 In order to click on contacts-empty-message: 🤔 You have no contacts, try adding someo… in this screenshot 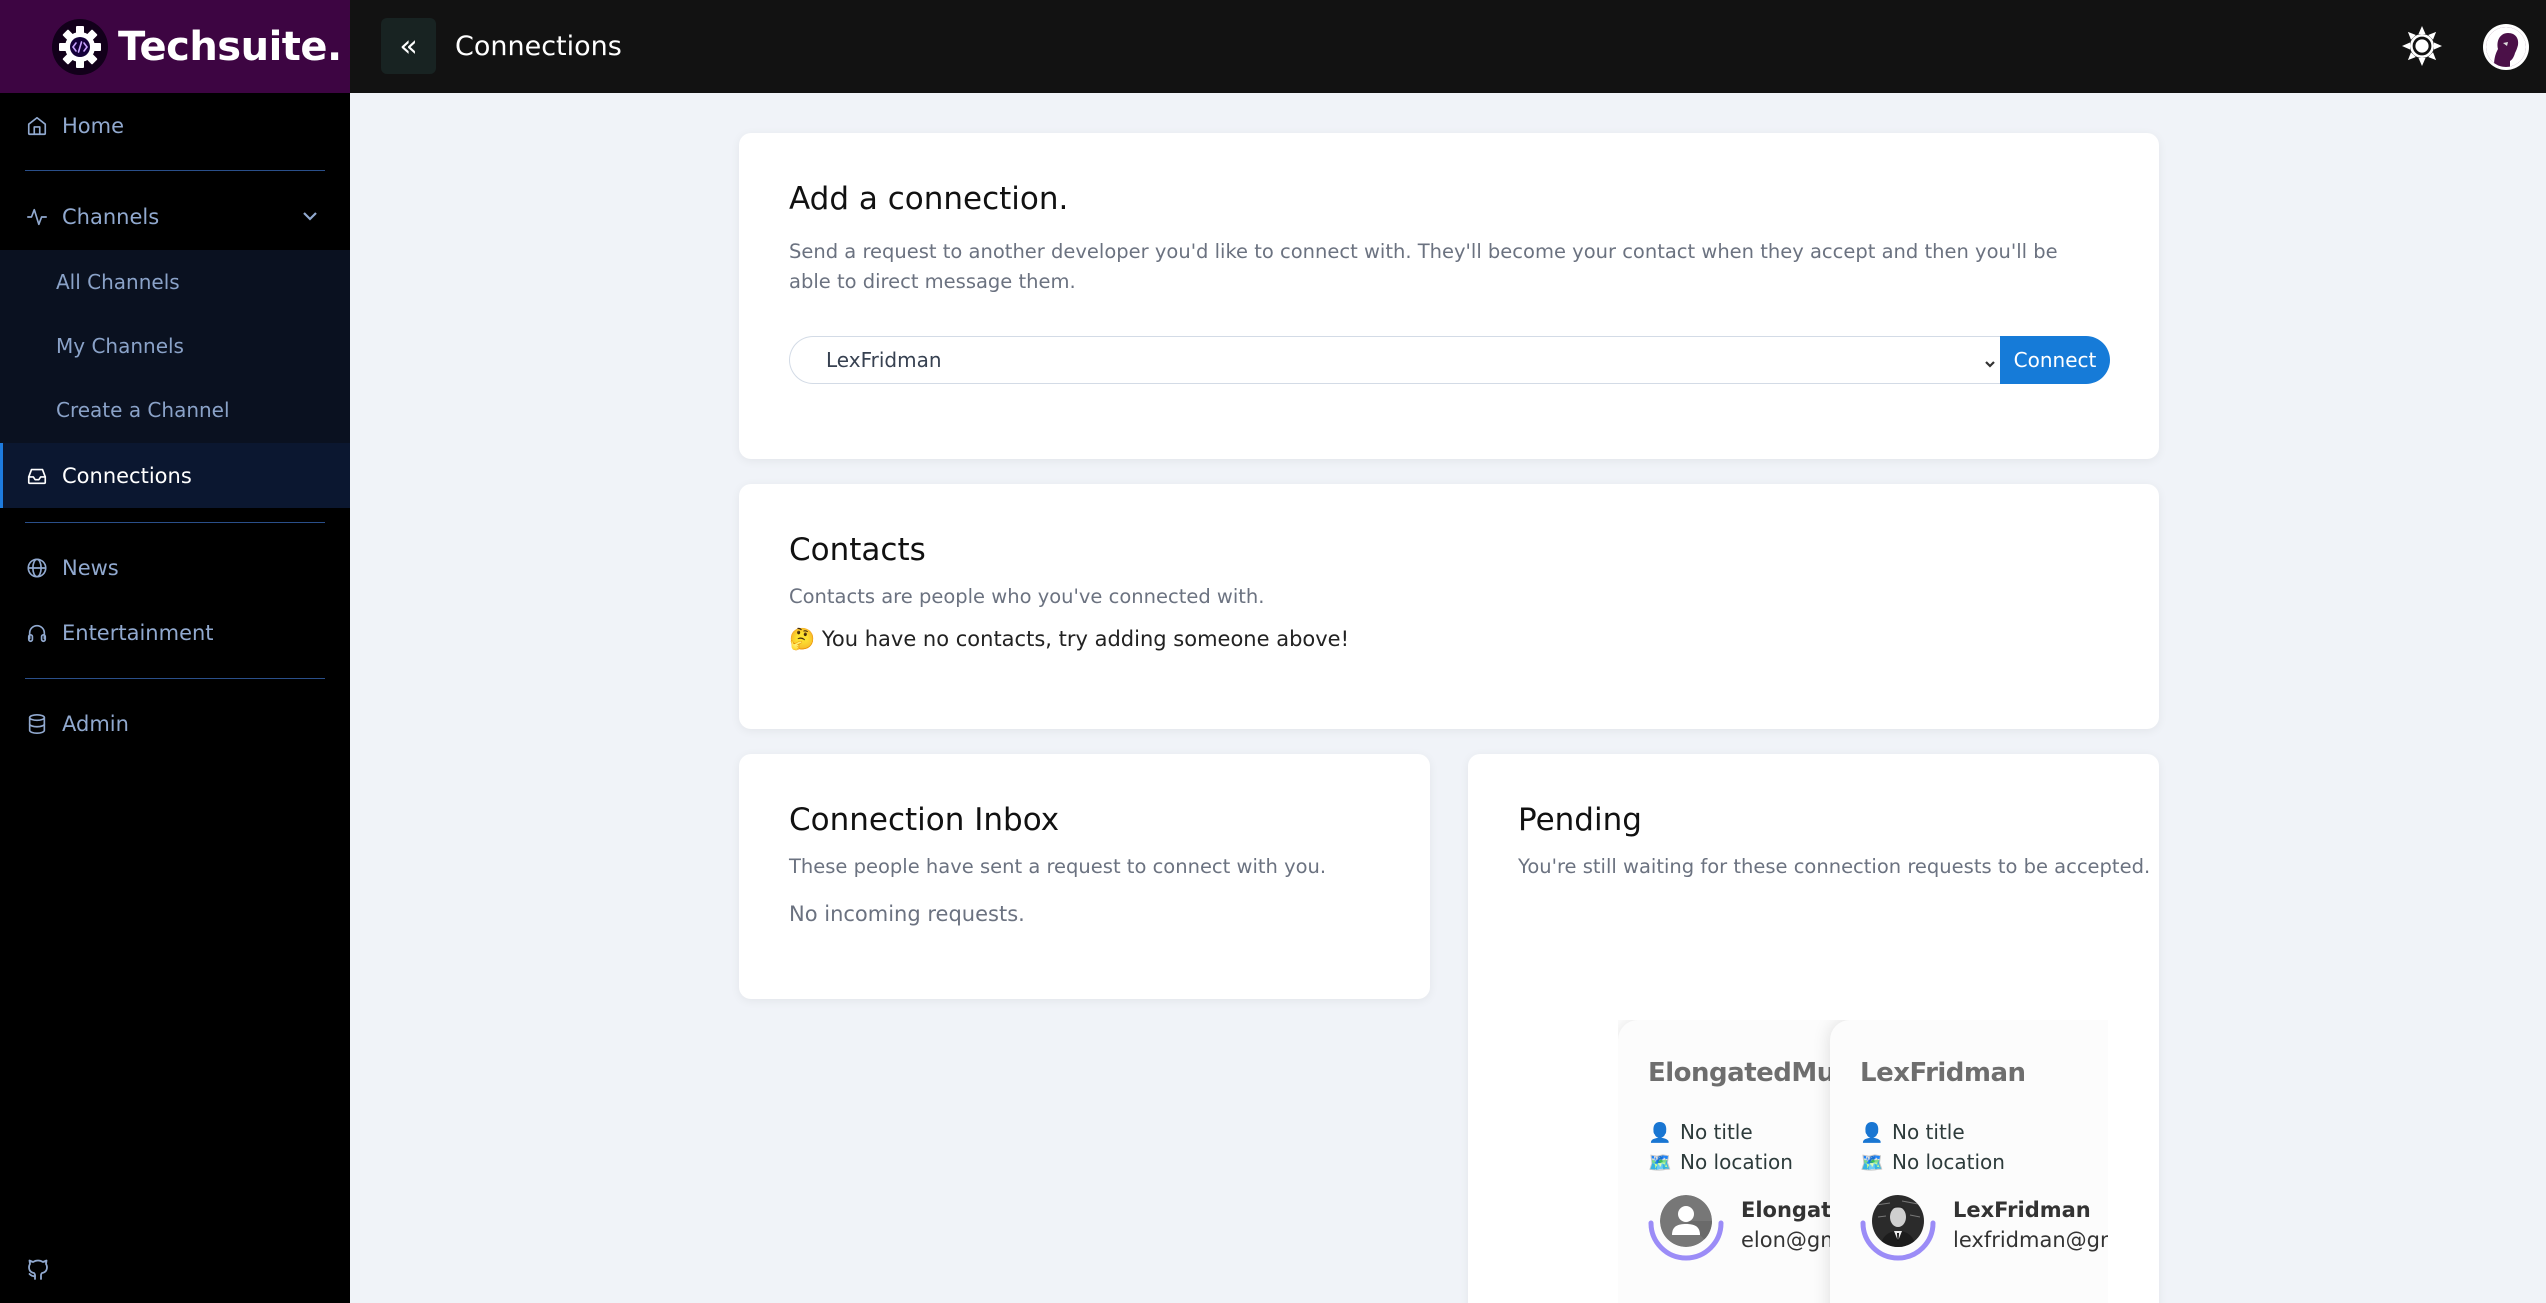, I will do `click(1069, 639)`.